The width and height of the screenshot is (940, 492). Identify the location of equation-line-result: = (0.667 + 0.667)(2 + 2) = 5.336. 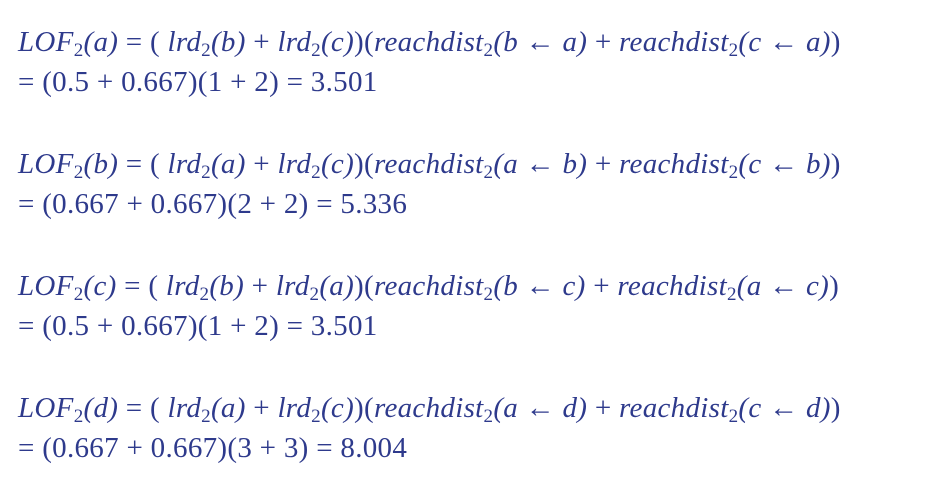
(213, 204).